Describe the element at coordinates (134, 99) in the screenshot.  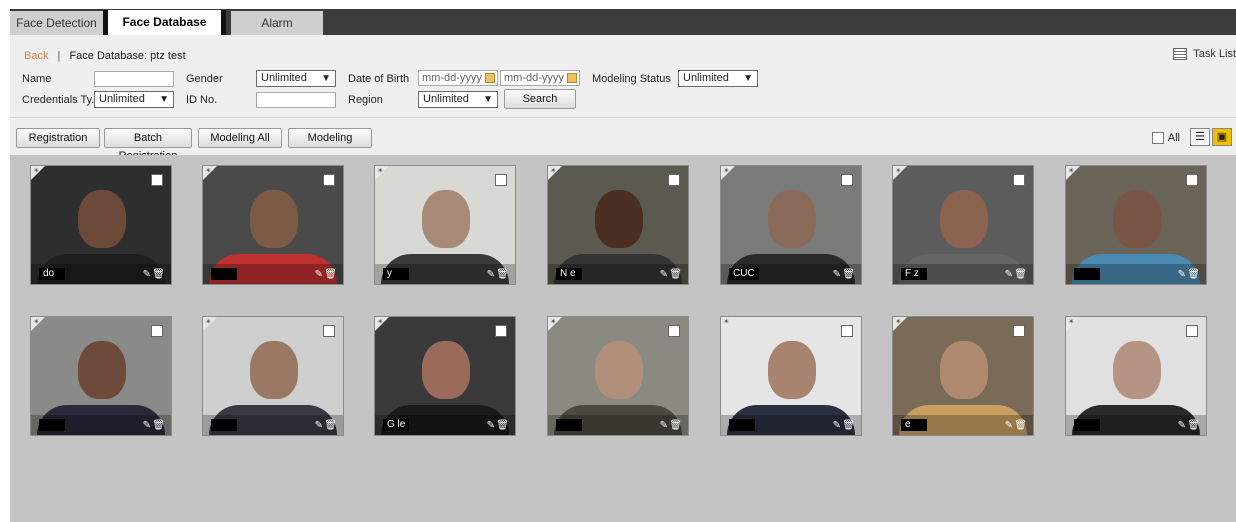
I see `credentials-type-select: Unlimited ▼` at that location.